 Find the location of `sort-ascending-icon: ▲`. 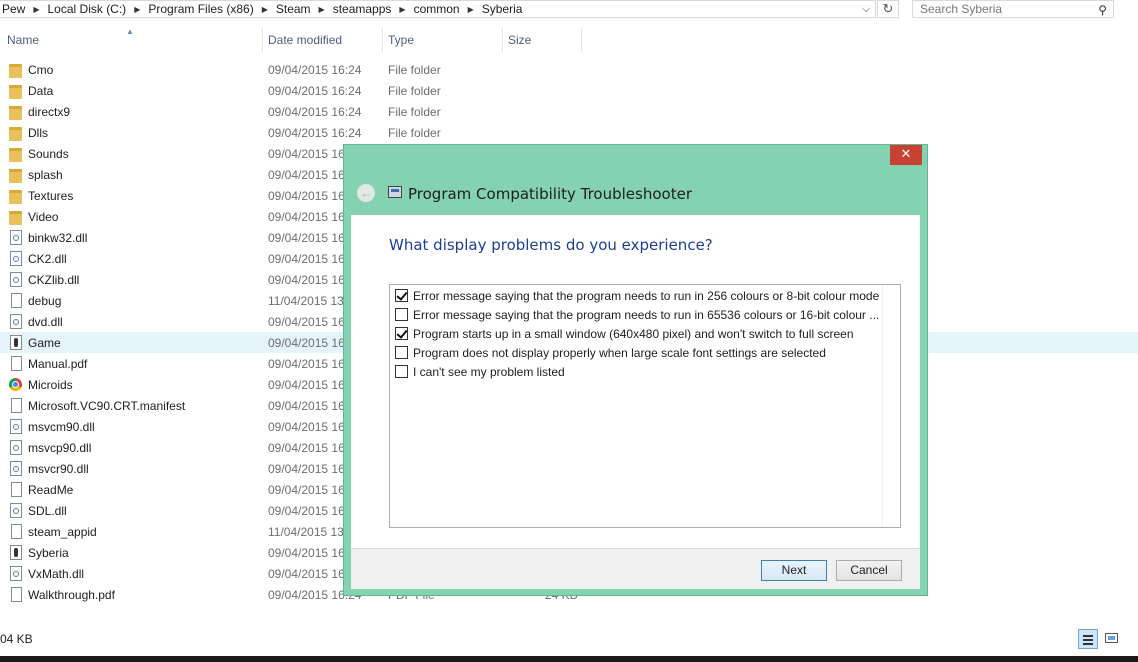

sort-ascending-icon: ▲ is located at coordinates (130, 31).